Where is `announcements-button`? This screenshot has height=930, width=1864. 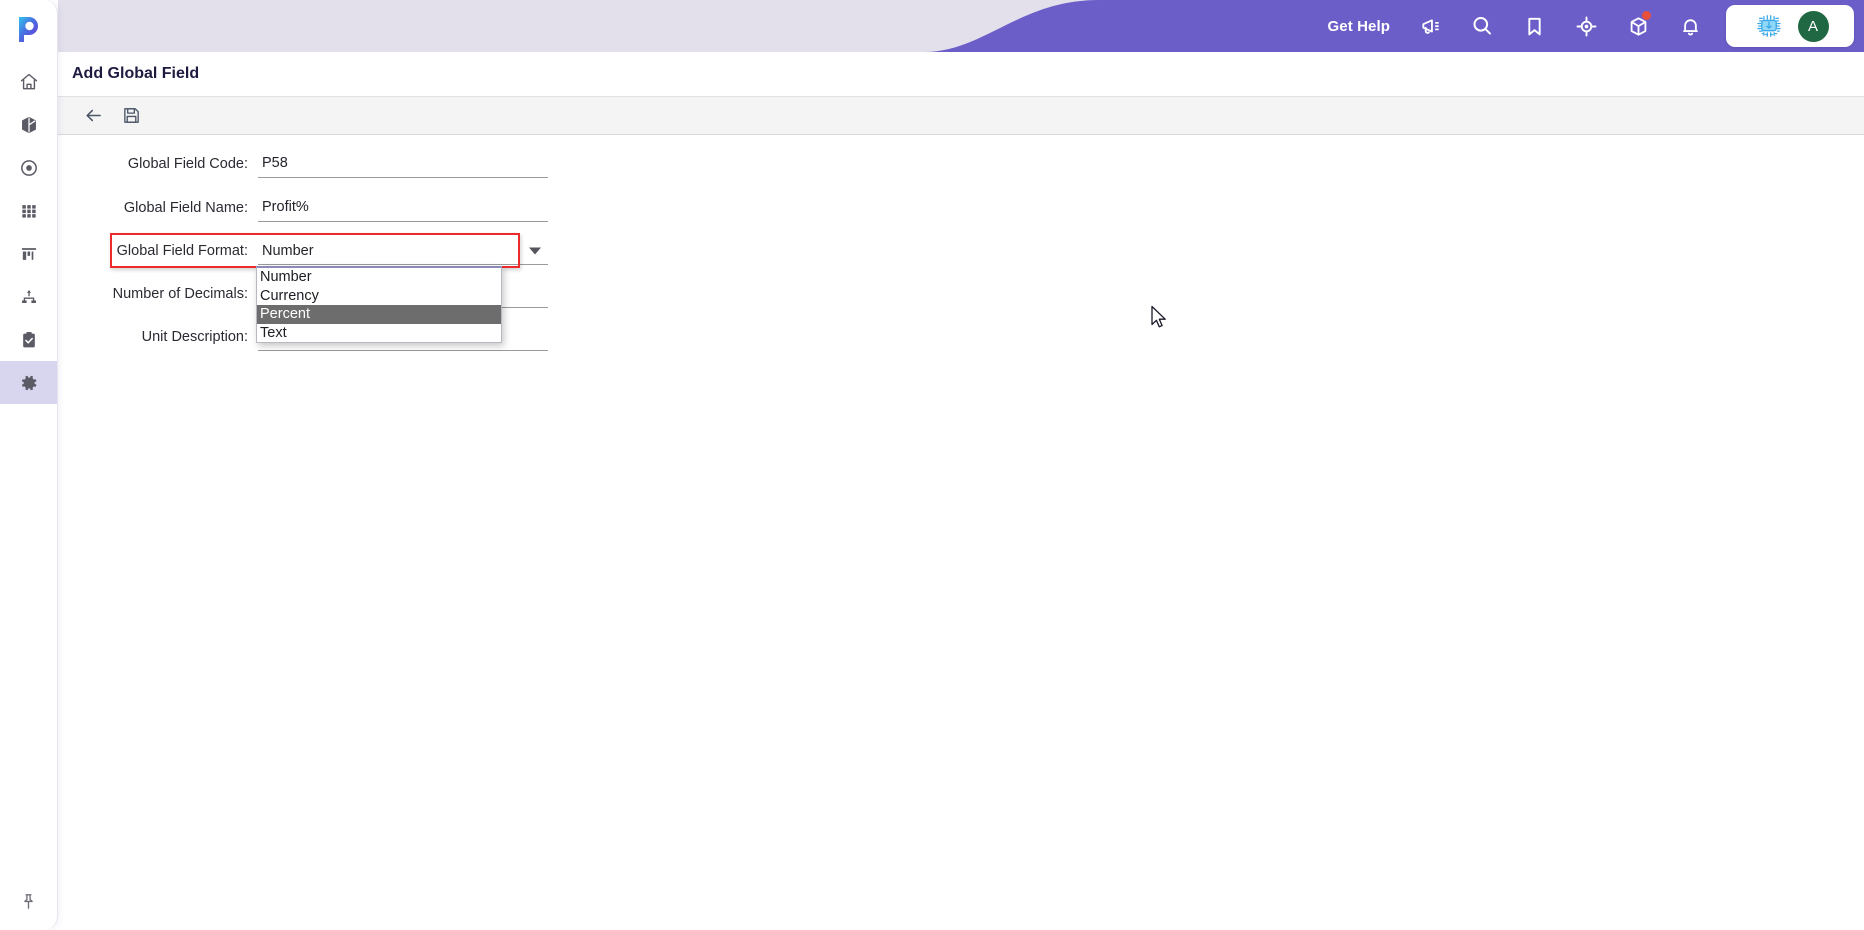 announcements-button is located at coordinates (1430, 26).